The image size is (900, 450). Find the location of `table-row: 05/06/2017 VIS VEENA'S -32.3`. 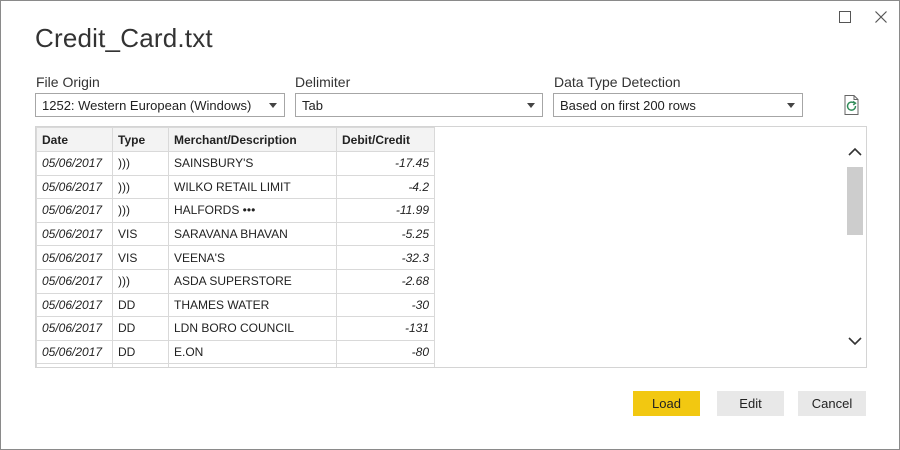

table-row: 05/06/2017 VIS VEENA'S -32.3 is located at coordinates (235, 257).